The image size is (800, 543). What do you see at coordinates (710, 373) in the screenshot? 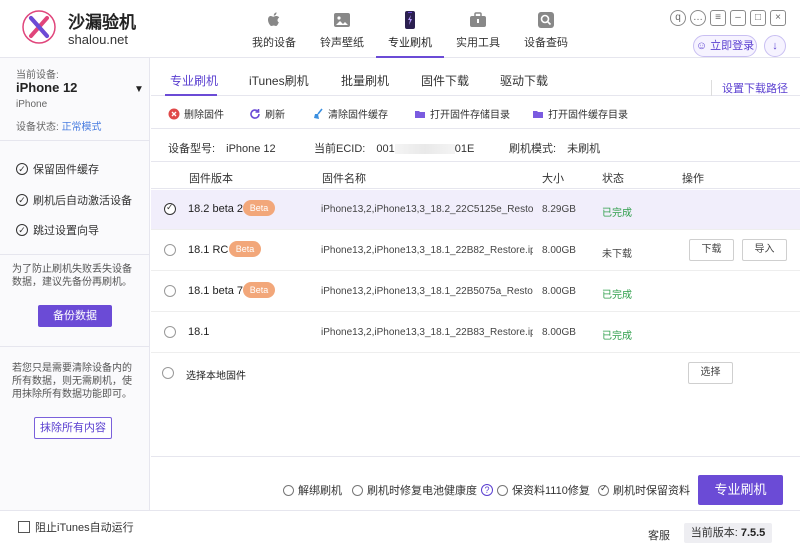
I see `choose-file-button: 选择` at bounding box center [710, 373].